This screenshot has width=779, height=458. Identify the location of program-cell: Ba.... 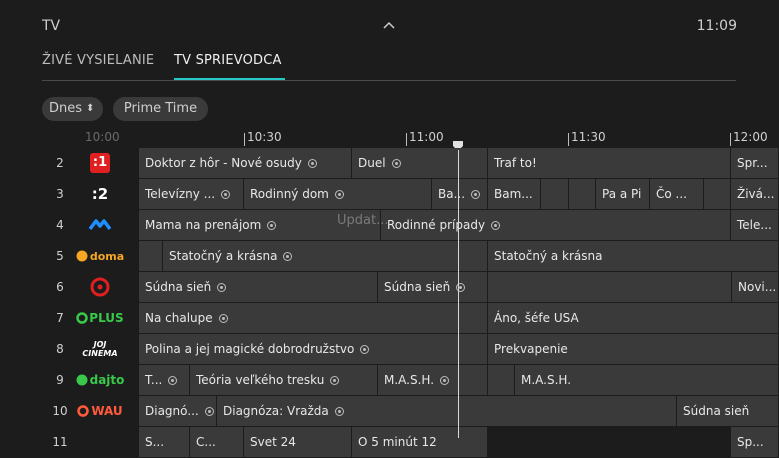
(460, 194).